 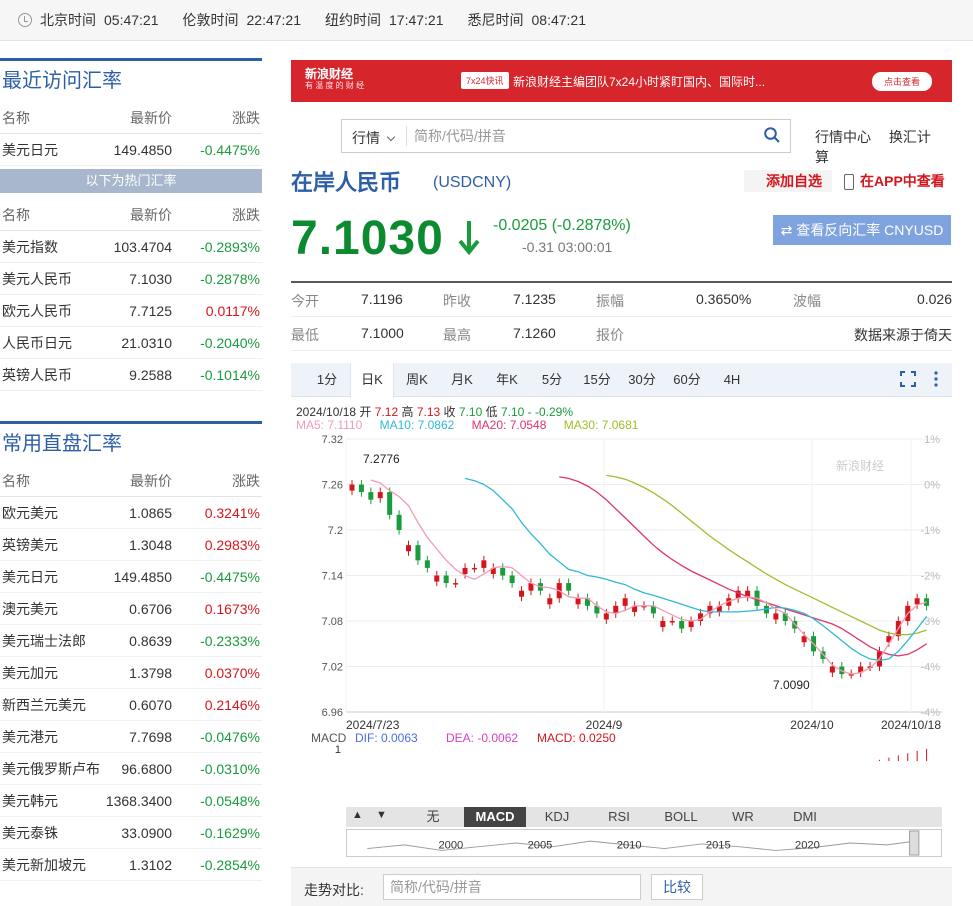 I want to click on direct-rate-row: 美元俄罗斯卢布 96.6800 -0.0310%, so click(x=131, y=769).